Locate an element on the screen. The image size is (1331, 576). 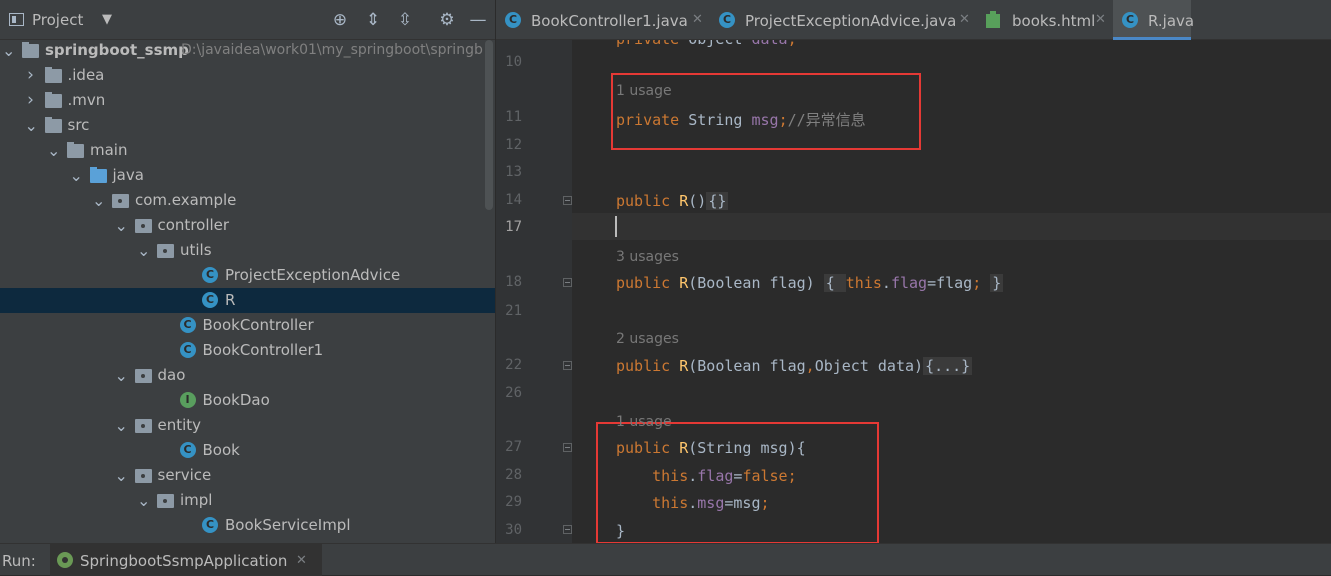
tree-item: C ProjectExceptionAdvice is located at coordinates (247, 275).